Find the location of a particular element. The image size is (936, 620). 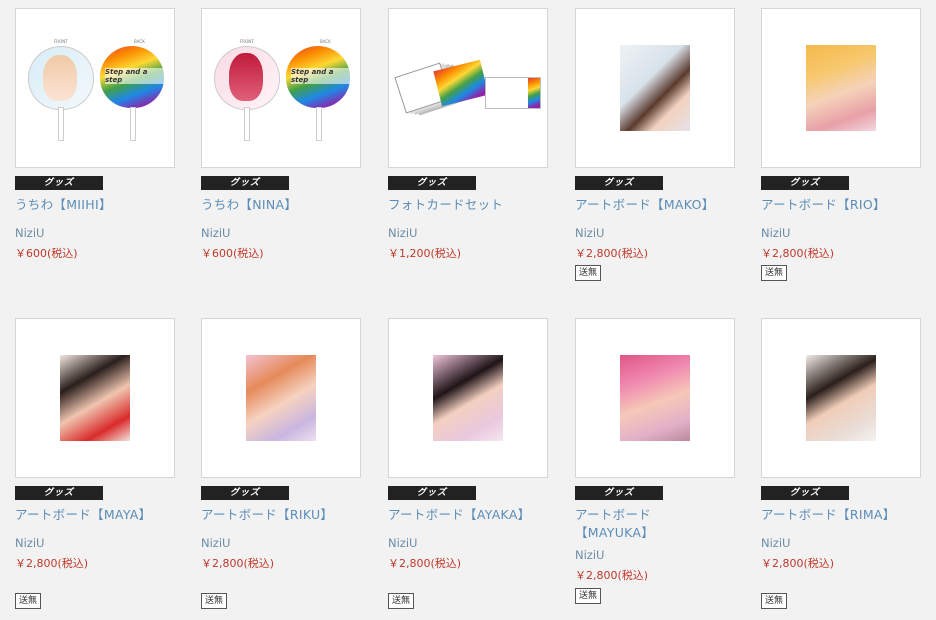

product-title: フォトカードセット is located at coordinates (469, 205).